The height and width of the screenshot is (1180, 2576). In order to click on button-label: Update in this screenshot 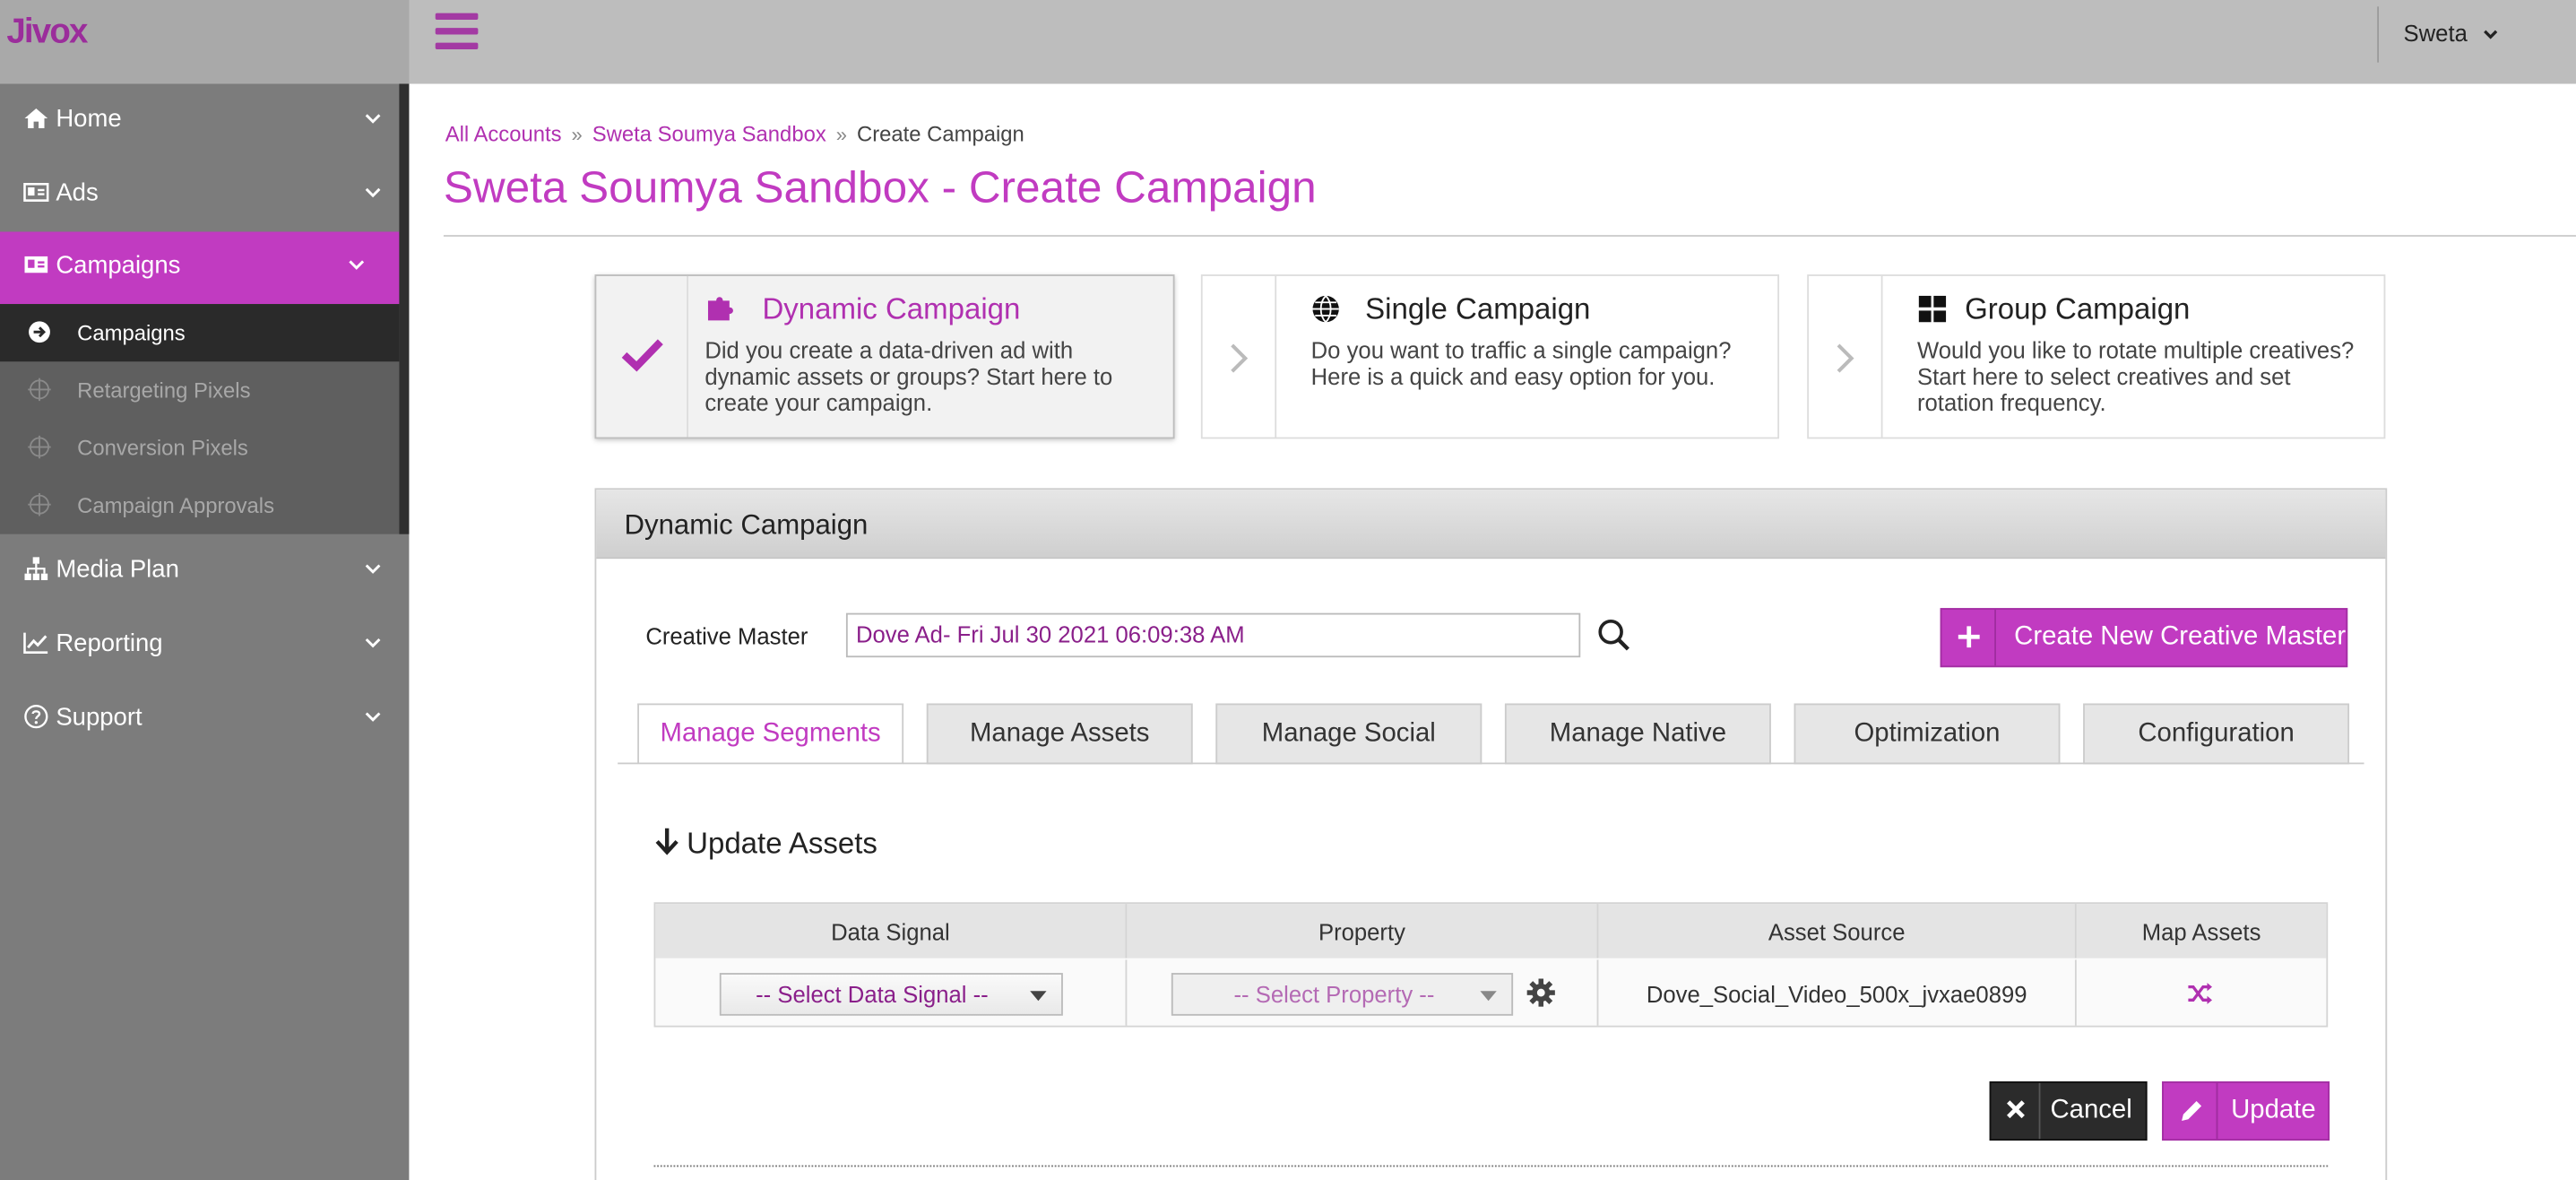, I will do `click(2273, 1110)`.